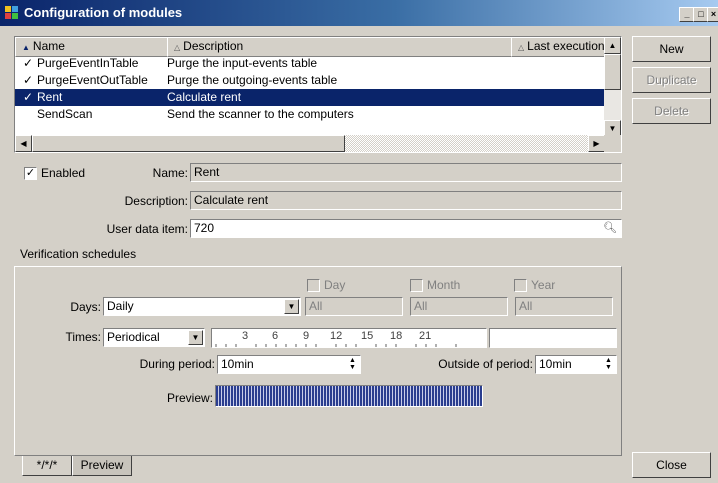  I want to click on description-field: Calculate rent, so click(406, 200).